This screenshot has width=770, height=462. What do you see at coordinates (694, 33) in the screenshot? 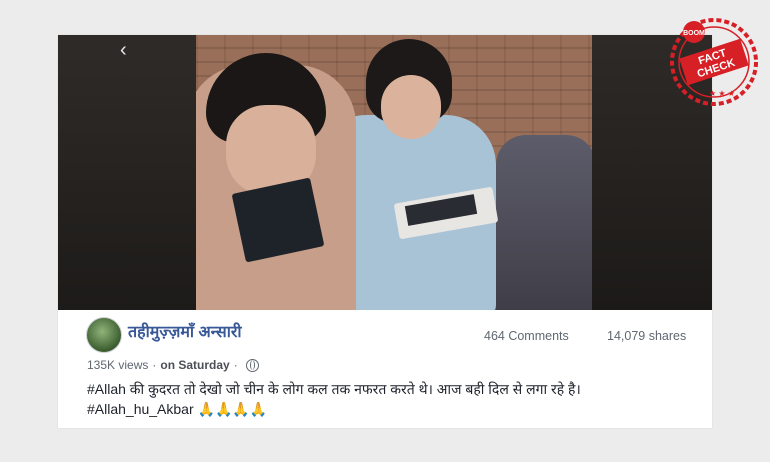
I see `stamp-top-text: BOOM` at bounding box center [694, 33].